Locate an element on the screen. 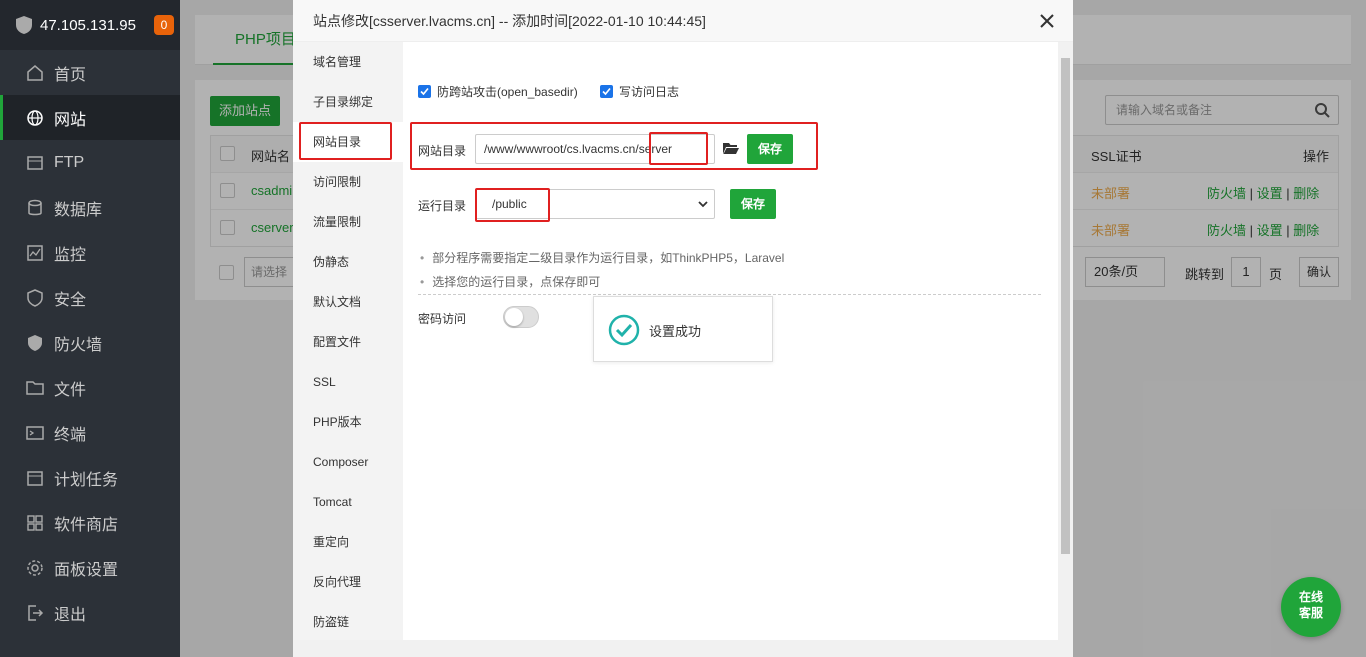  sidebar-item-9: 计划任务 is located at coordinates (90, 477).